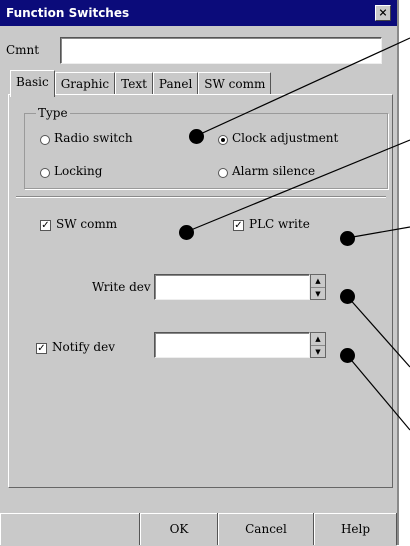 This screenshot has height=546, width=410. I want to click on tab-basic: Basic, so click(32, 83).